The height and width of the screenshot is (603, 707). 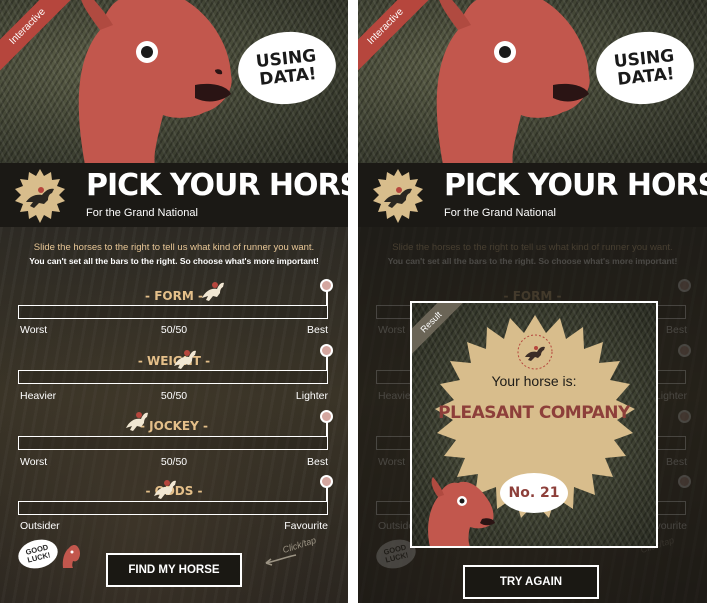 I want to click on slider-odds-handle, so click(x=326, y=481).